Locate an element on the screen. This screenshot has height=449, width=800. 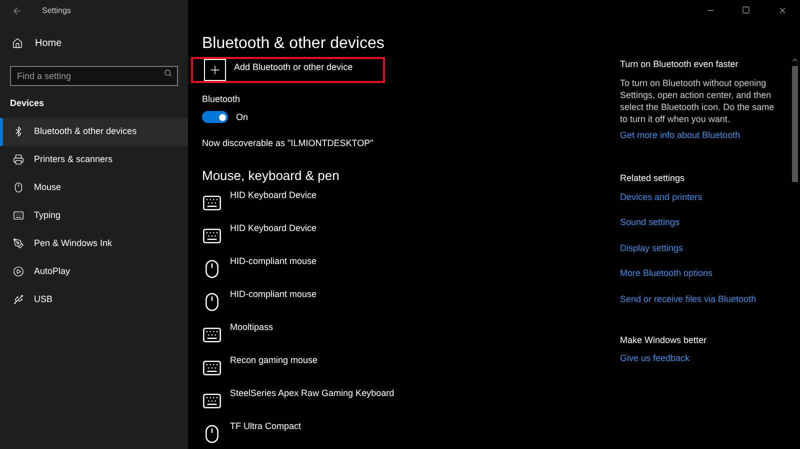
scrollbar-thumb is located at coordinates (795, 124).